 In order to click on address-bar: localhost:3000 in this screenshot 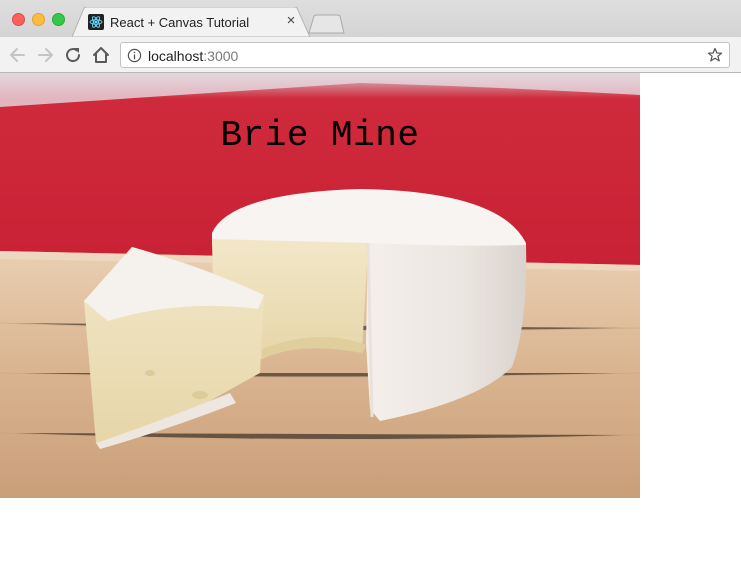, I will do `click(425, 55)`.